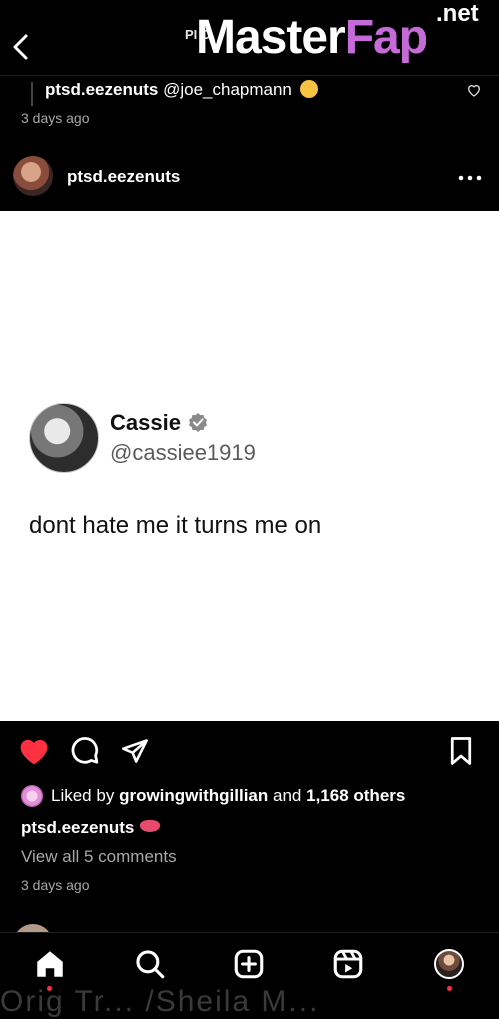 The image size is (499, 1019). I want to click on heart-outline-icon, so click(474, 90).